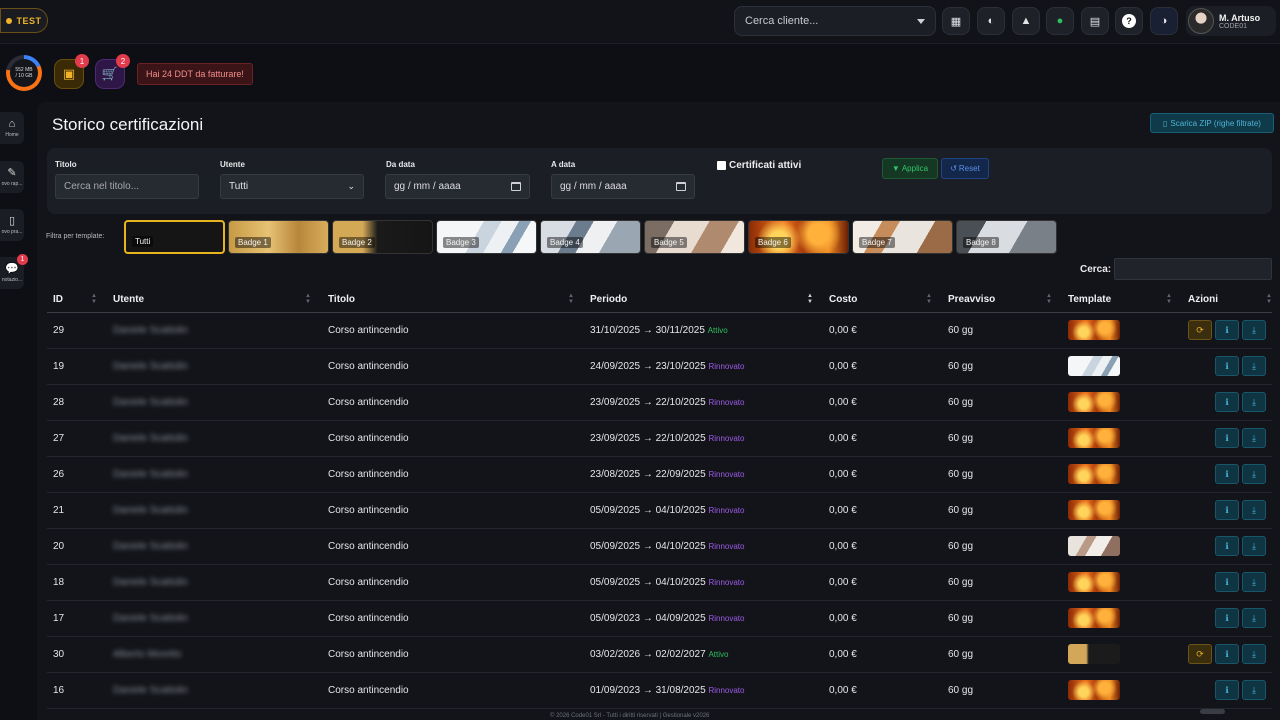 The image size is (1280, 720). Describe the element at coordinates (798, 237) in the screenshot. I see `template-chip-badge-6: Badge 6` at that location.